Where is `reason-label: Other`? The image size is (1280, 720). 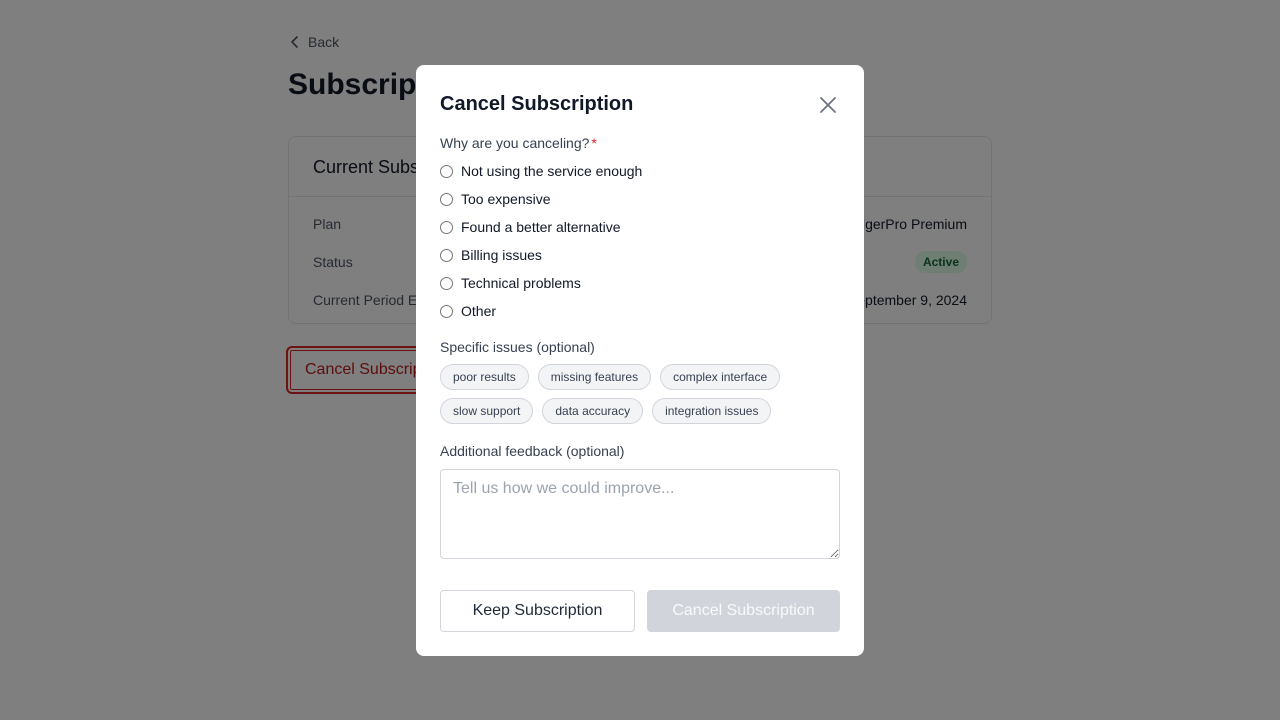 reason-label: Other is located at coordinates (479, 311).